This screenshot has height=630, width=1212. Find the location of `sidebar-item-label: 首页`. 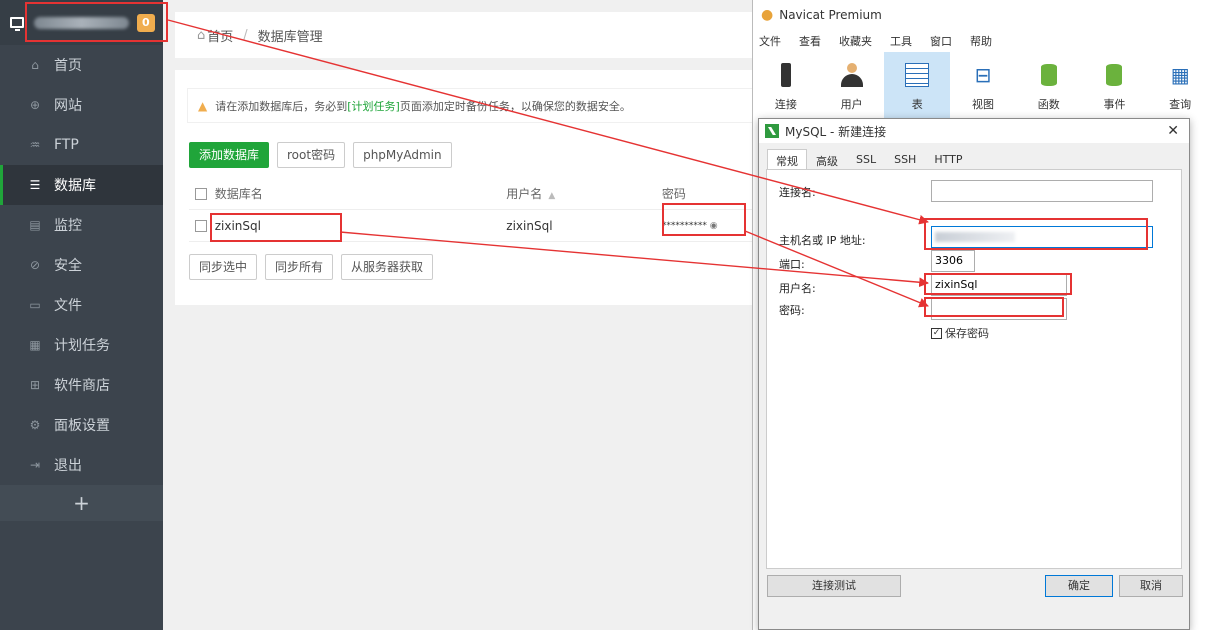

sidebar-item-label: 首页 is located at coordinates (68, 66).